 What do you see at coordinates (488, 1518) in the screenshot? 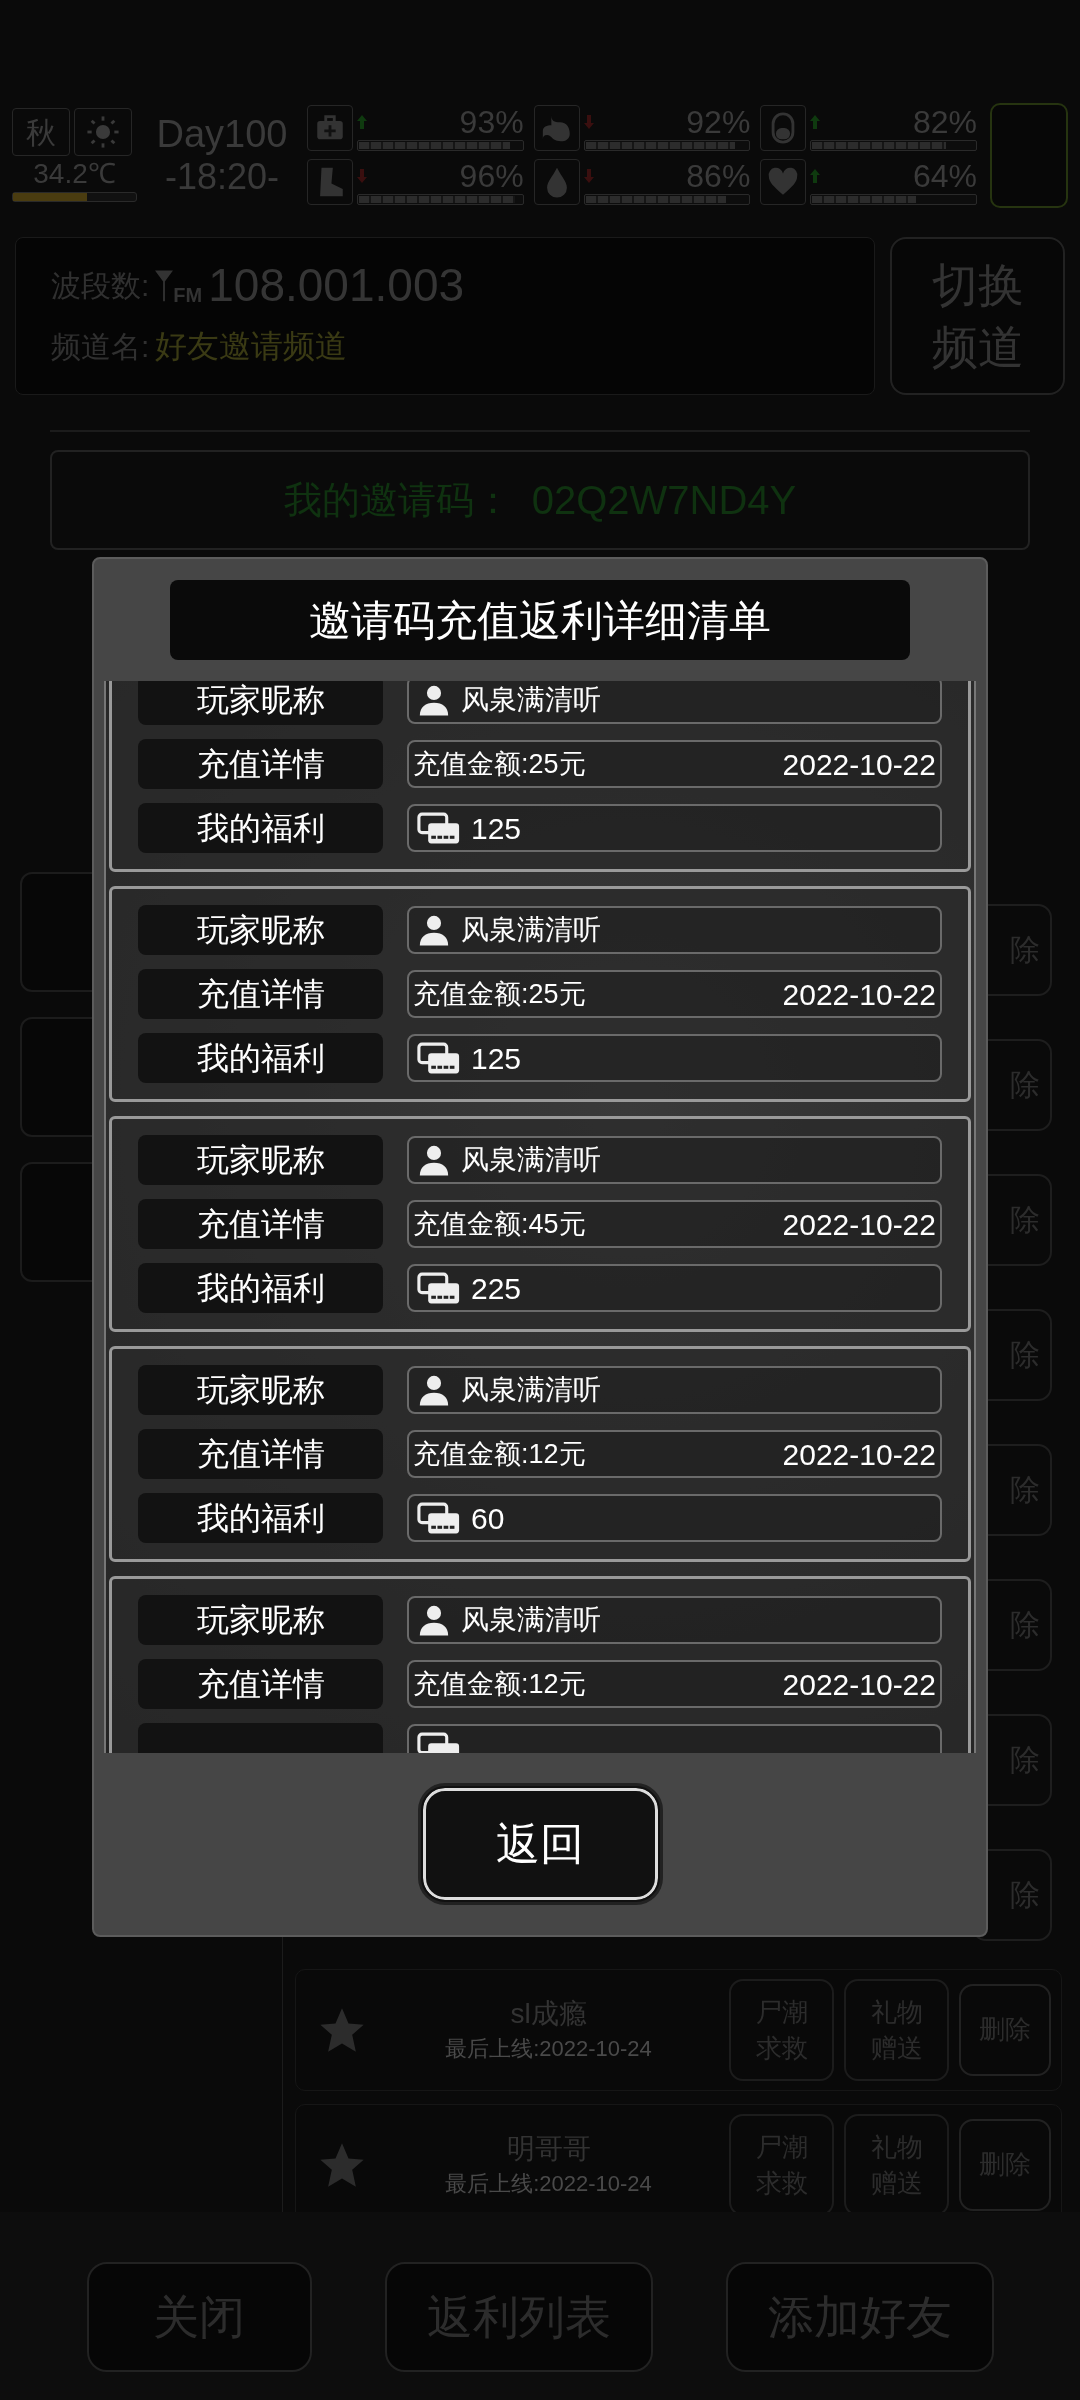
I see `bonus-amount: 60` at bounding box center [488, 1518].